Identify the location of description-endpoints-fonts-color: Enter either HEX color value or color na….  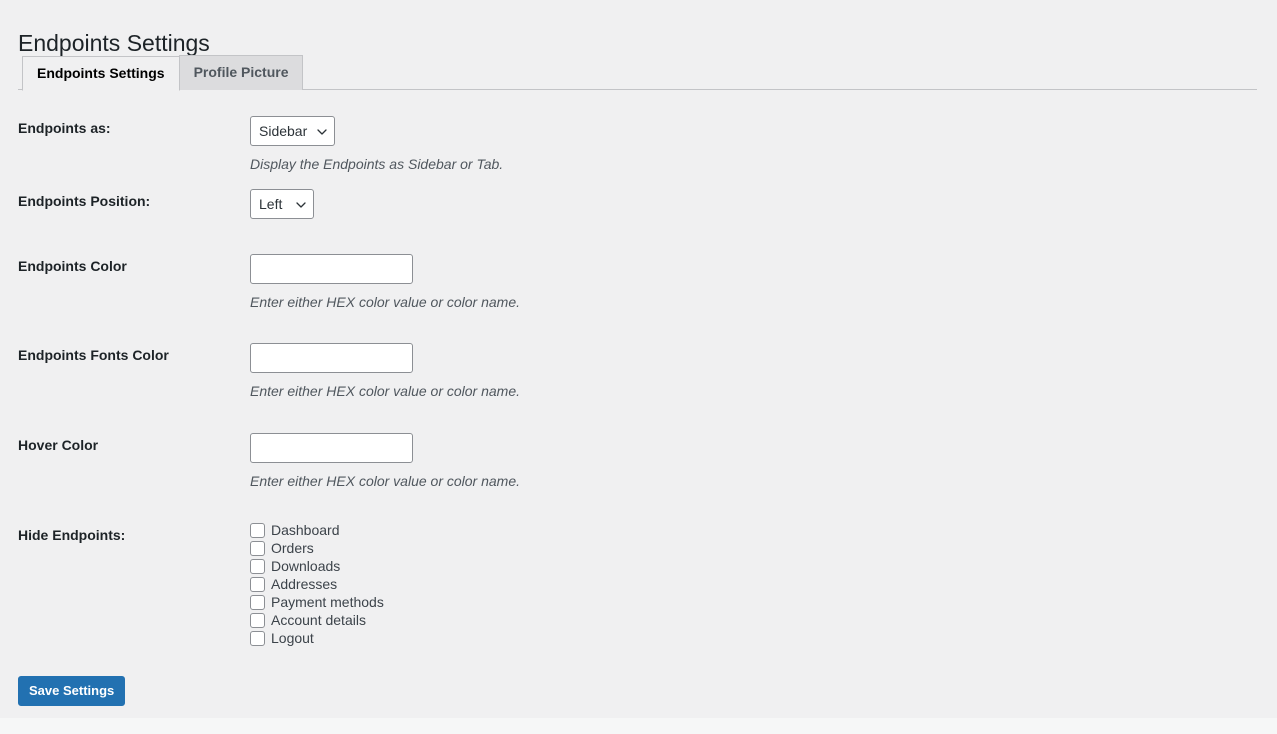
(385, 391).